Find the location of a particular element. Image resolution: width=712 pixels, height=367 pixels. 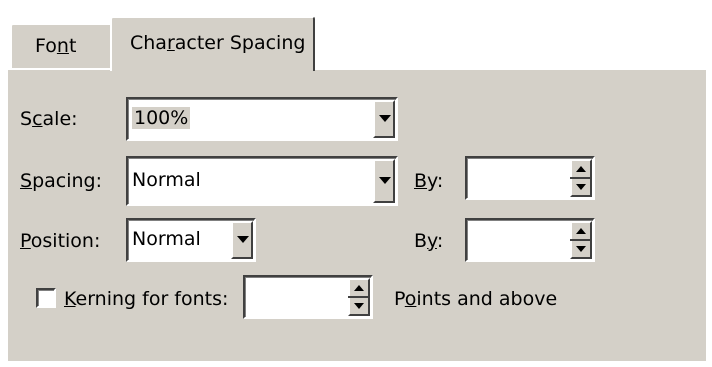

scale-dropdown-button is located at coordinates (384, 119).